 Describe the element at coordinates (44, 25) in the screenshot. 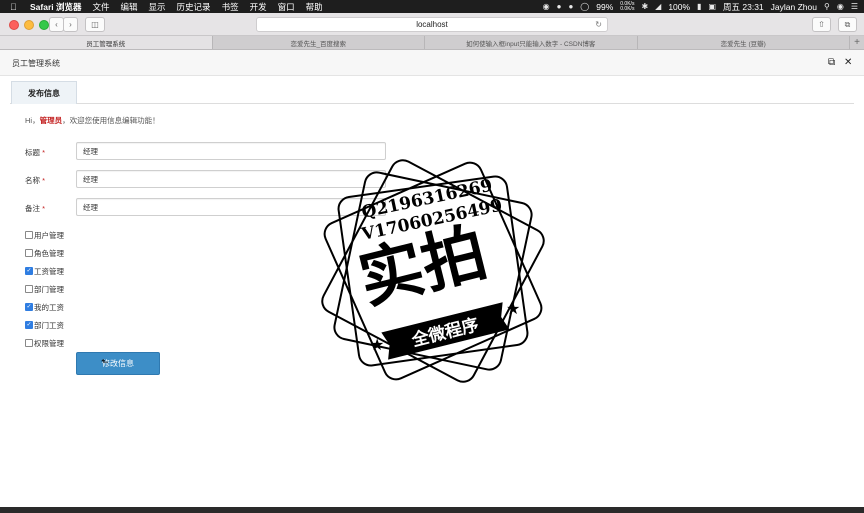

I see `zoom-window-button` at that location.